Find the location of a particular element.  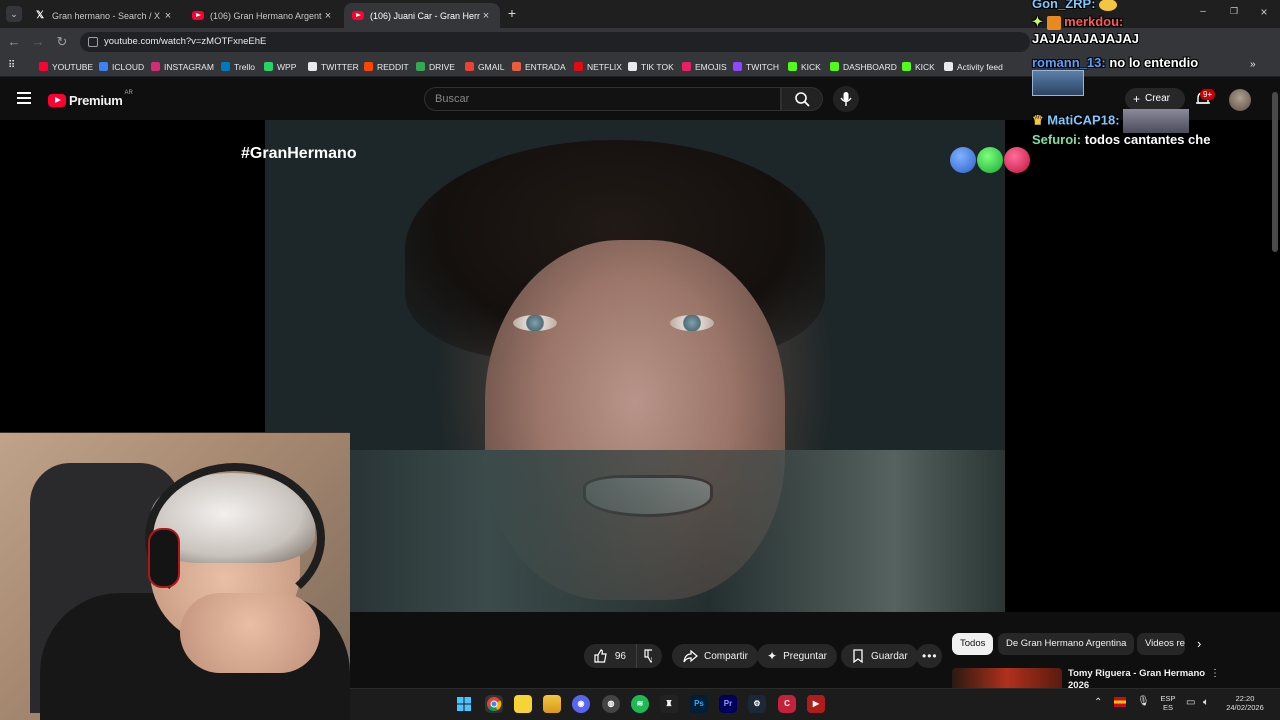

chat-text: todos cantantes che is located at coordinates (1147, 139).